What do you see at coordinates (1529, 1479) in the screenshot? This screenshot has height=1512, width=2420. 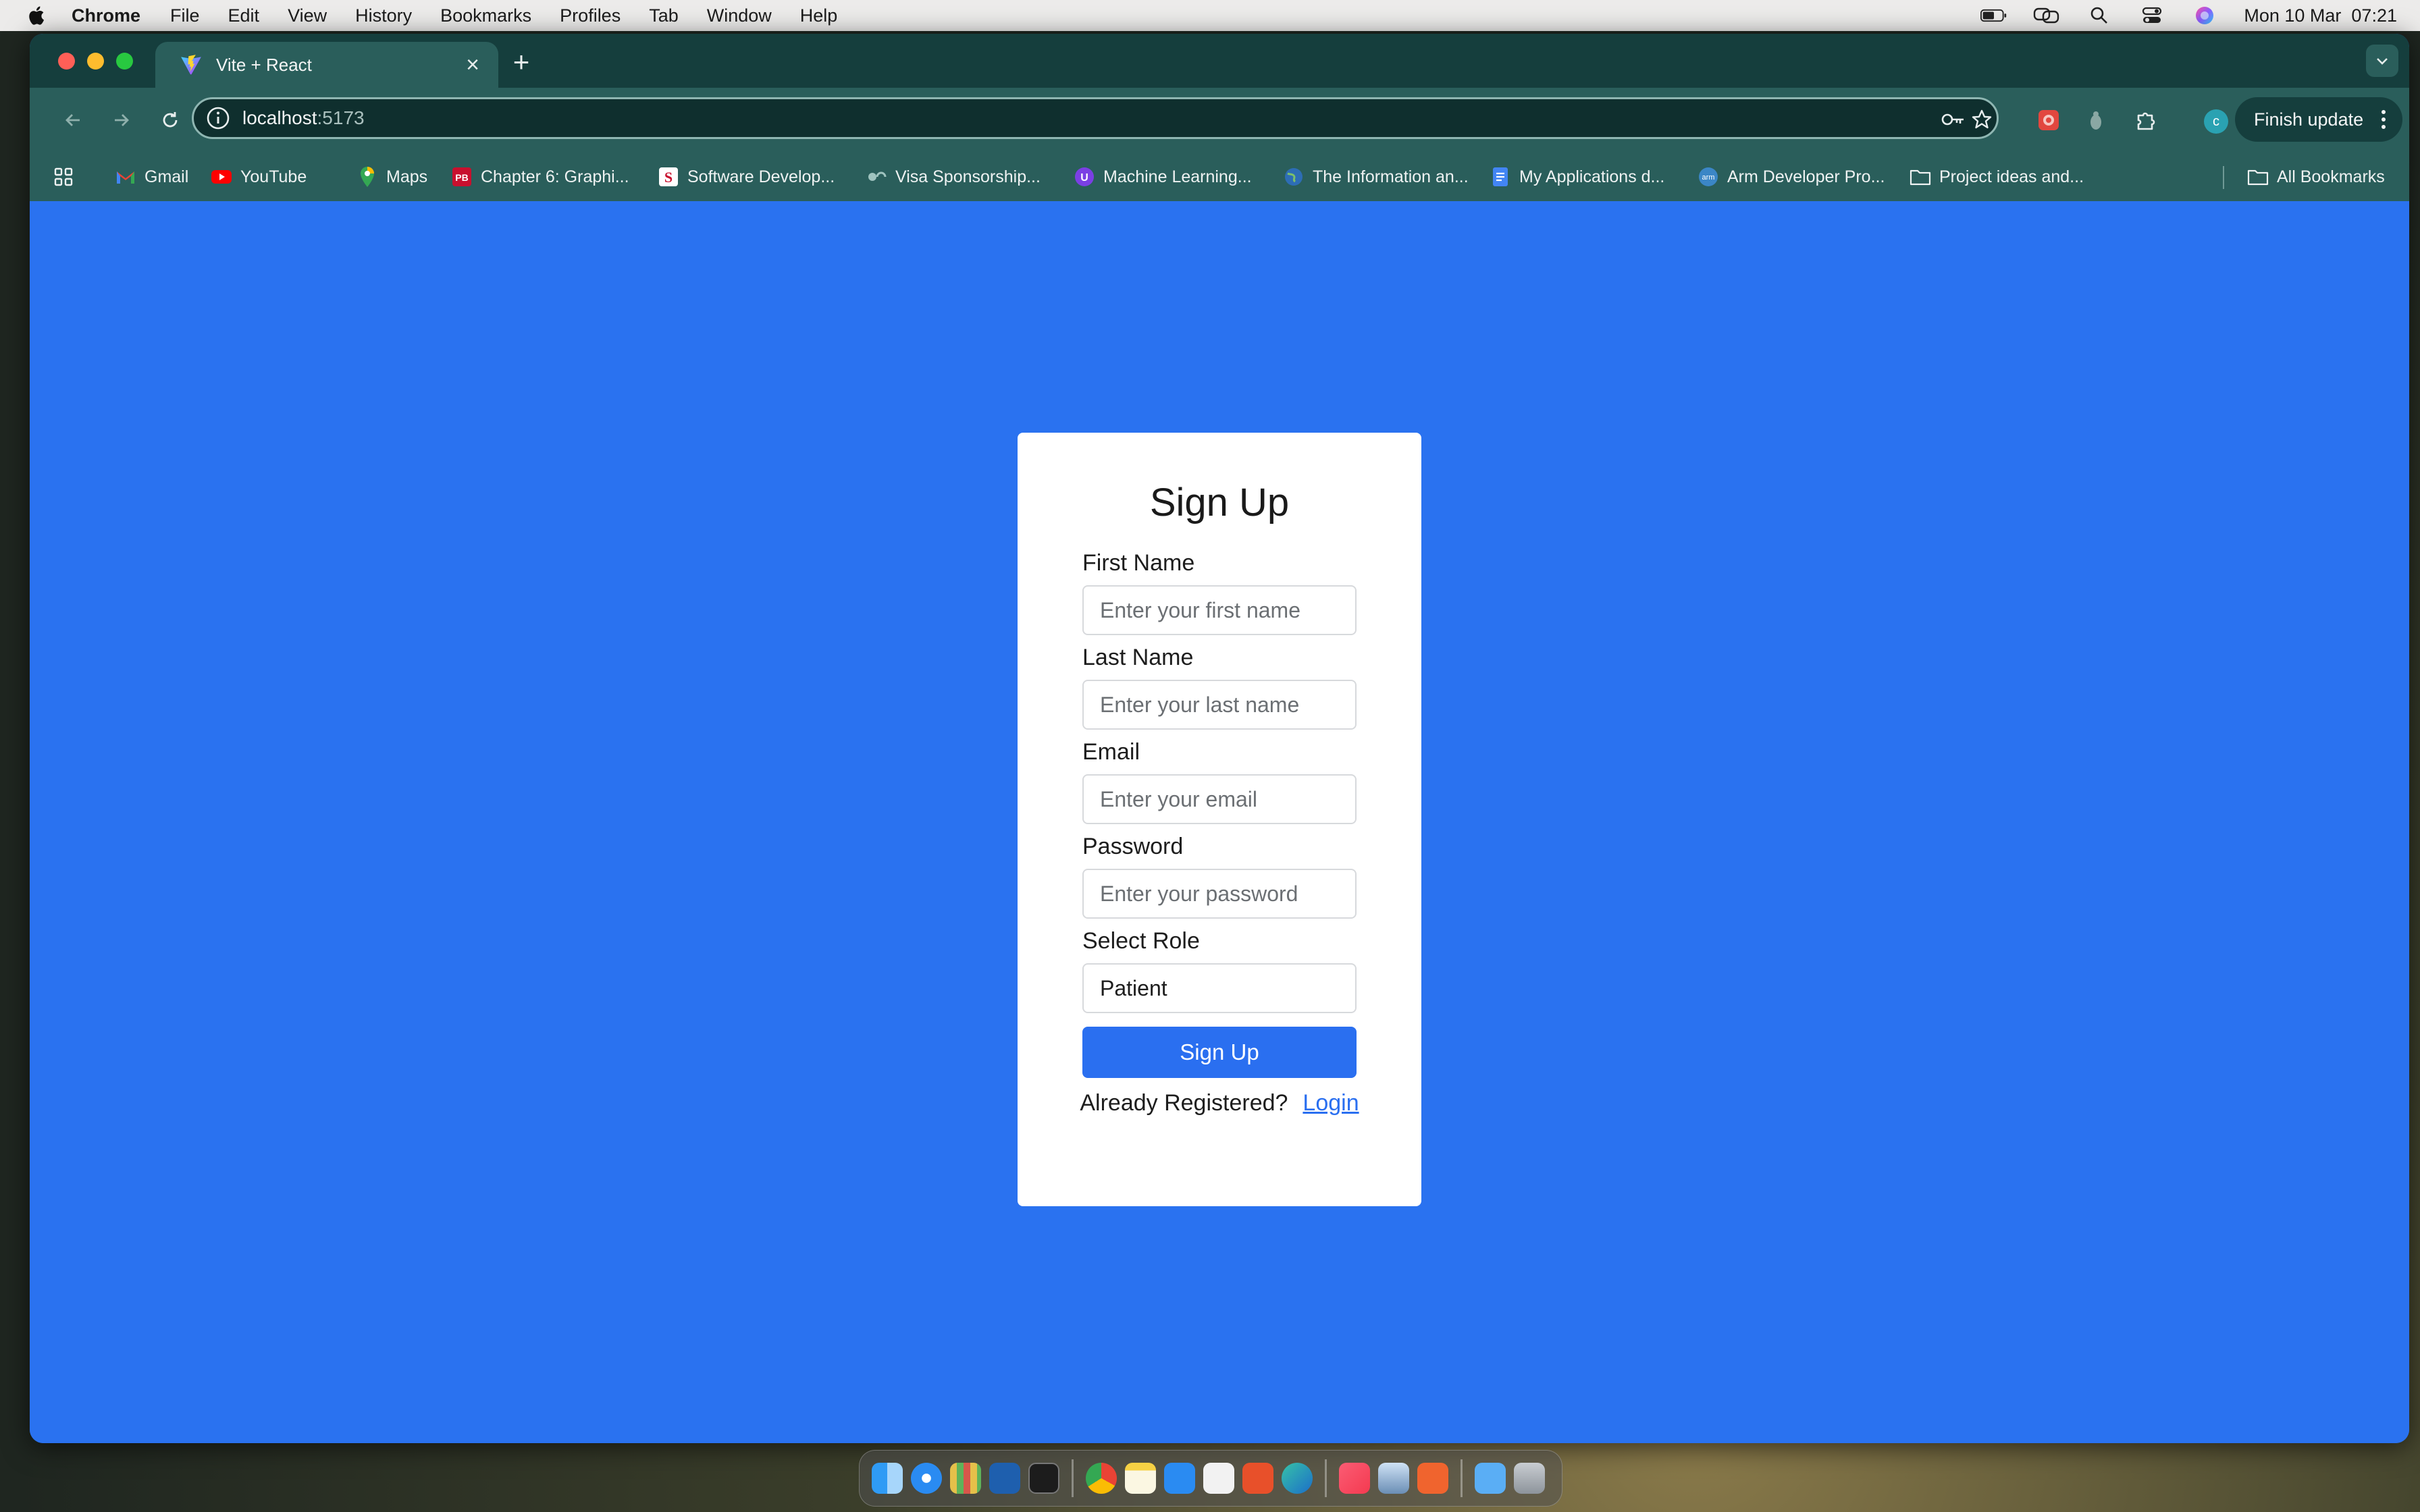 I see `trash-icon` at bounding box center [1529, 1479].